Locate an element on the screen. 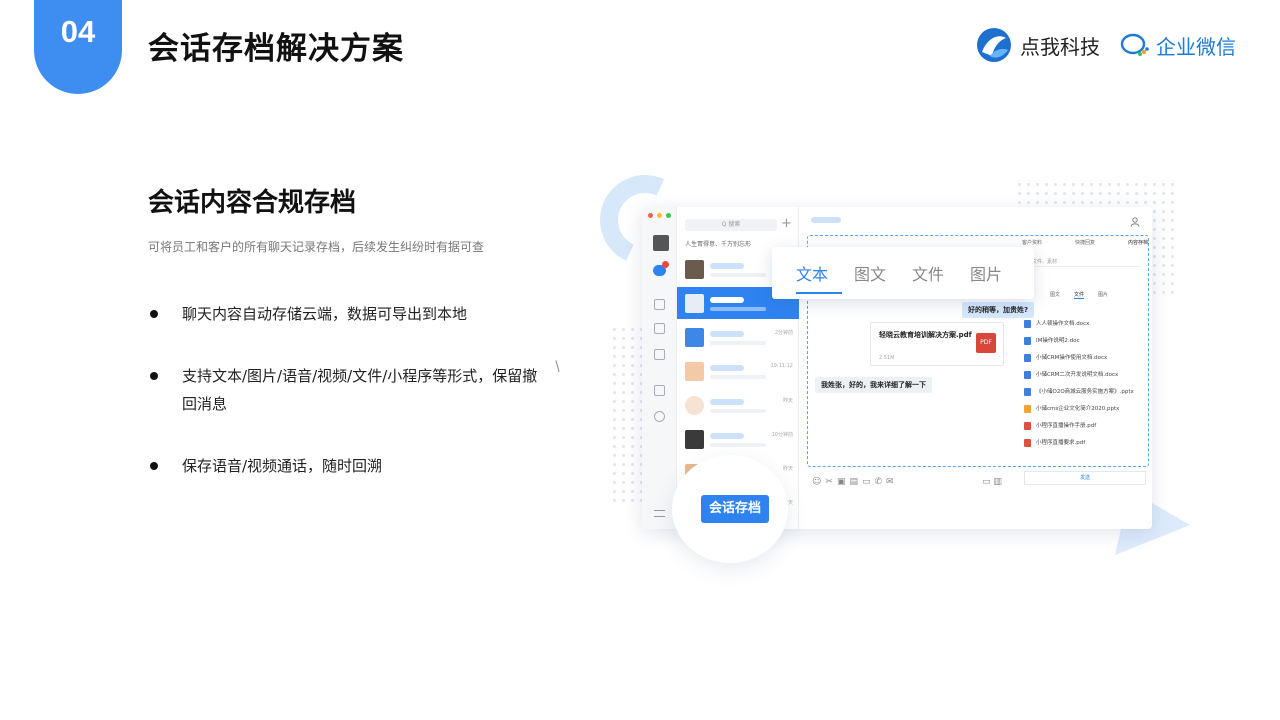  file-list-item: 小程序直播操作手册.pdf is located at coordinates (1086, 425).